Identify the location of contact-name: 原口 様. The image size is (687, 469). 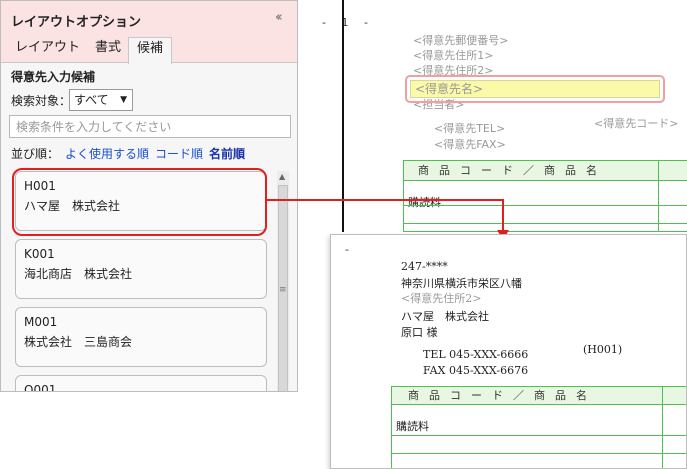
(419, 332).